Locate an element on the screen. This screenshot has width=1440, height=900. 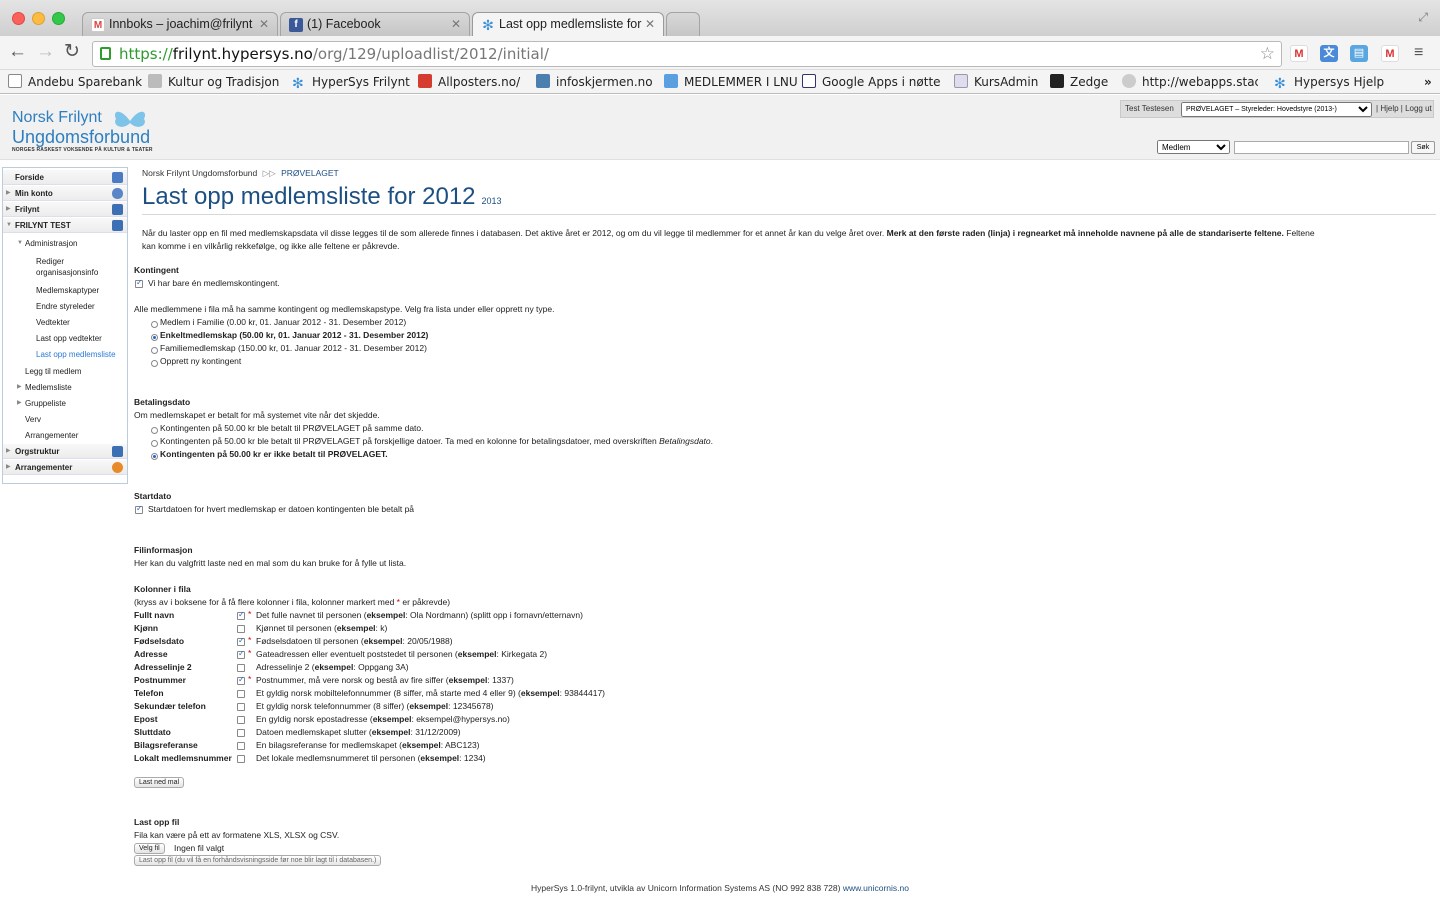
sidebar-item-administrasjon: ▼ Administrasjon is located at coordinates (65, 243).